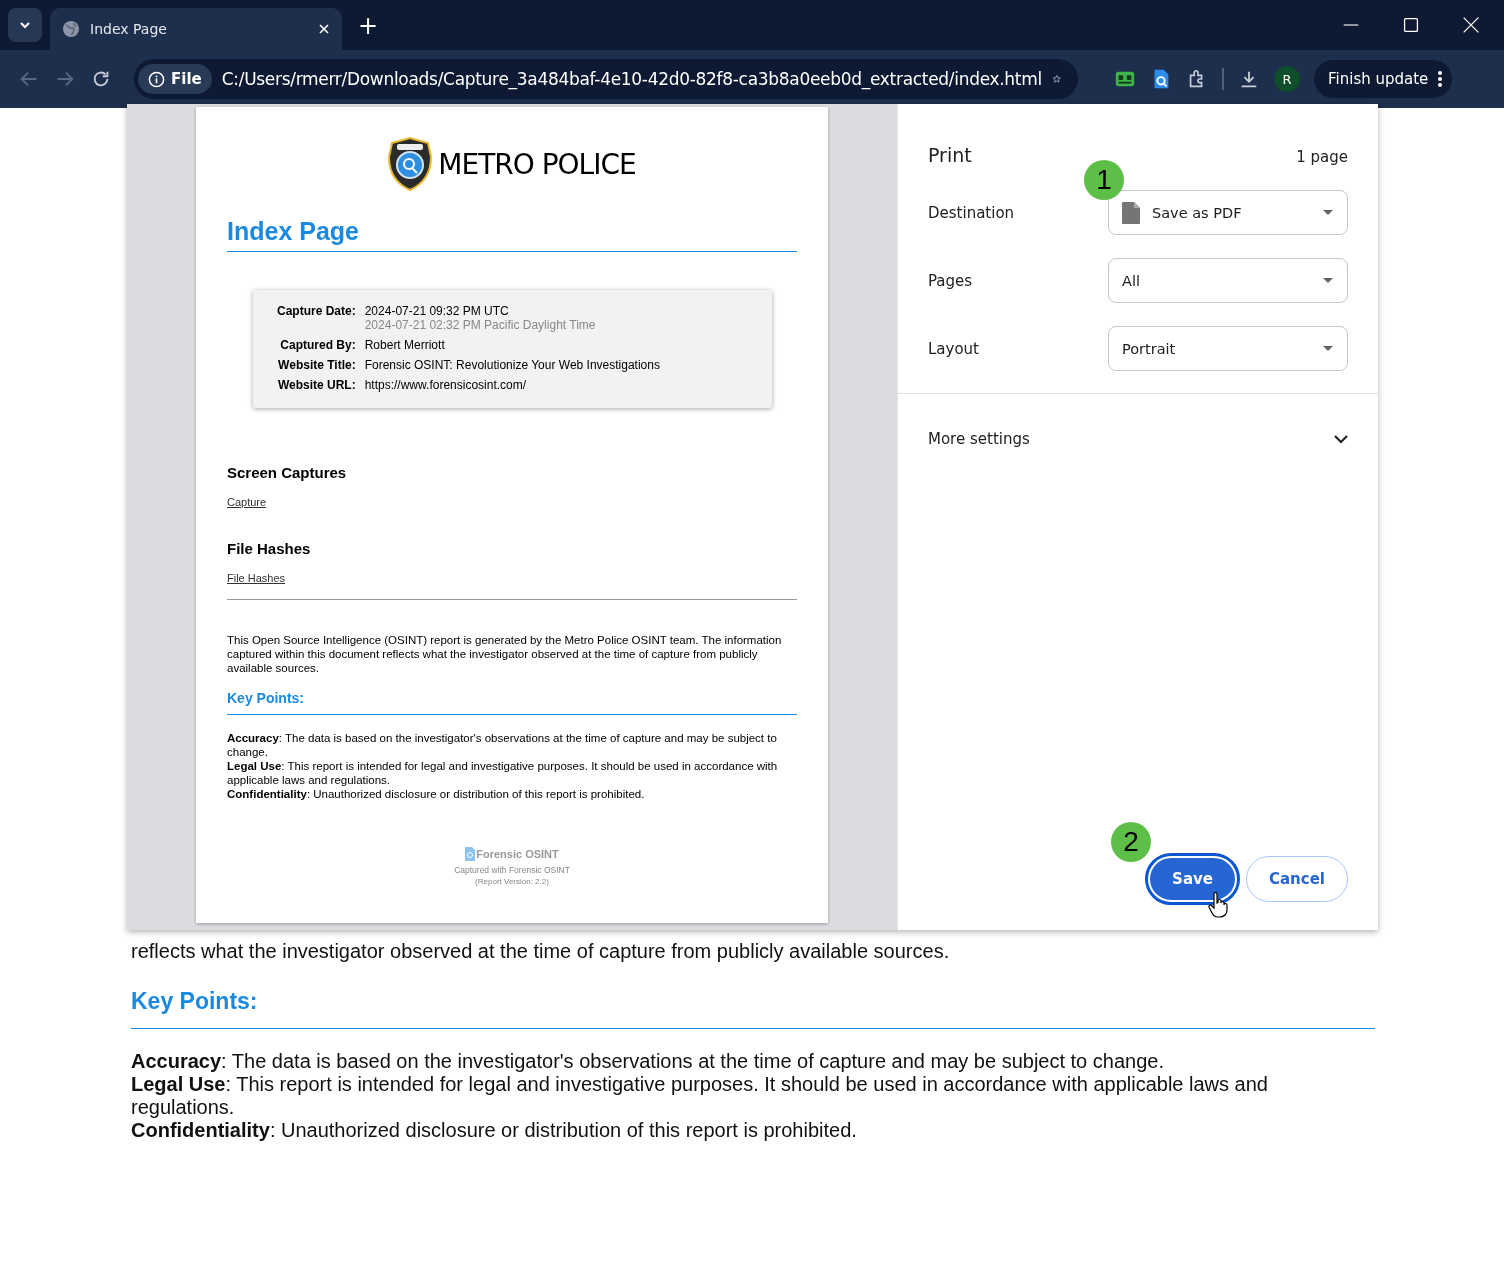  Describe the element at coordinates (1440, 79) in the screenshot. I see `more-icon` at that location.